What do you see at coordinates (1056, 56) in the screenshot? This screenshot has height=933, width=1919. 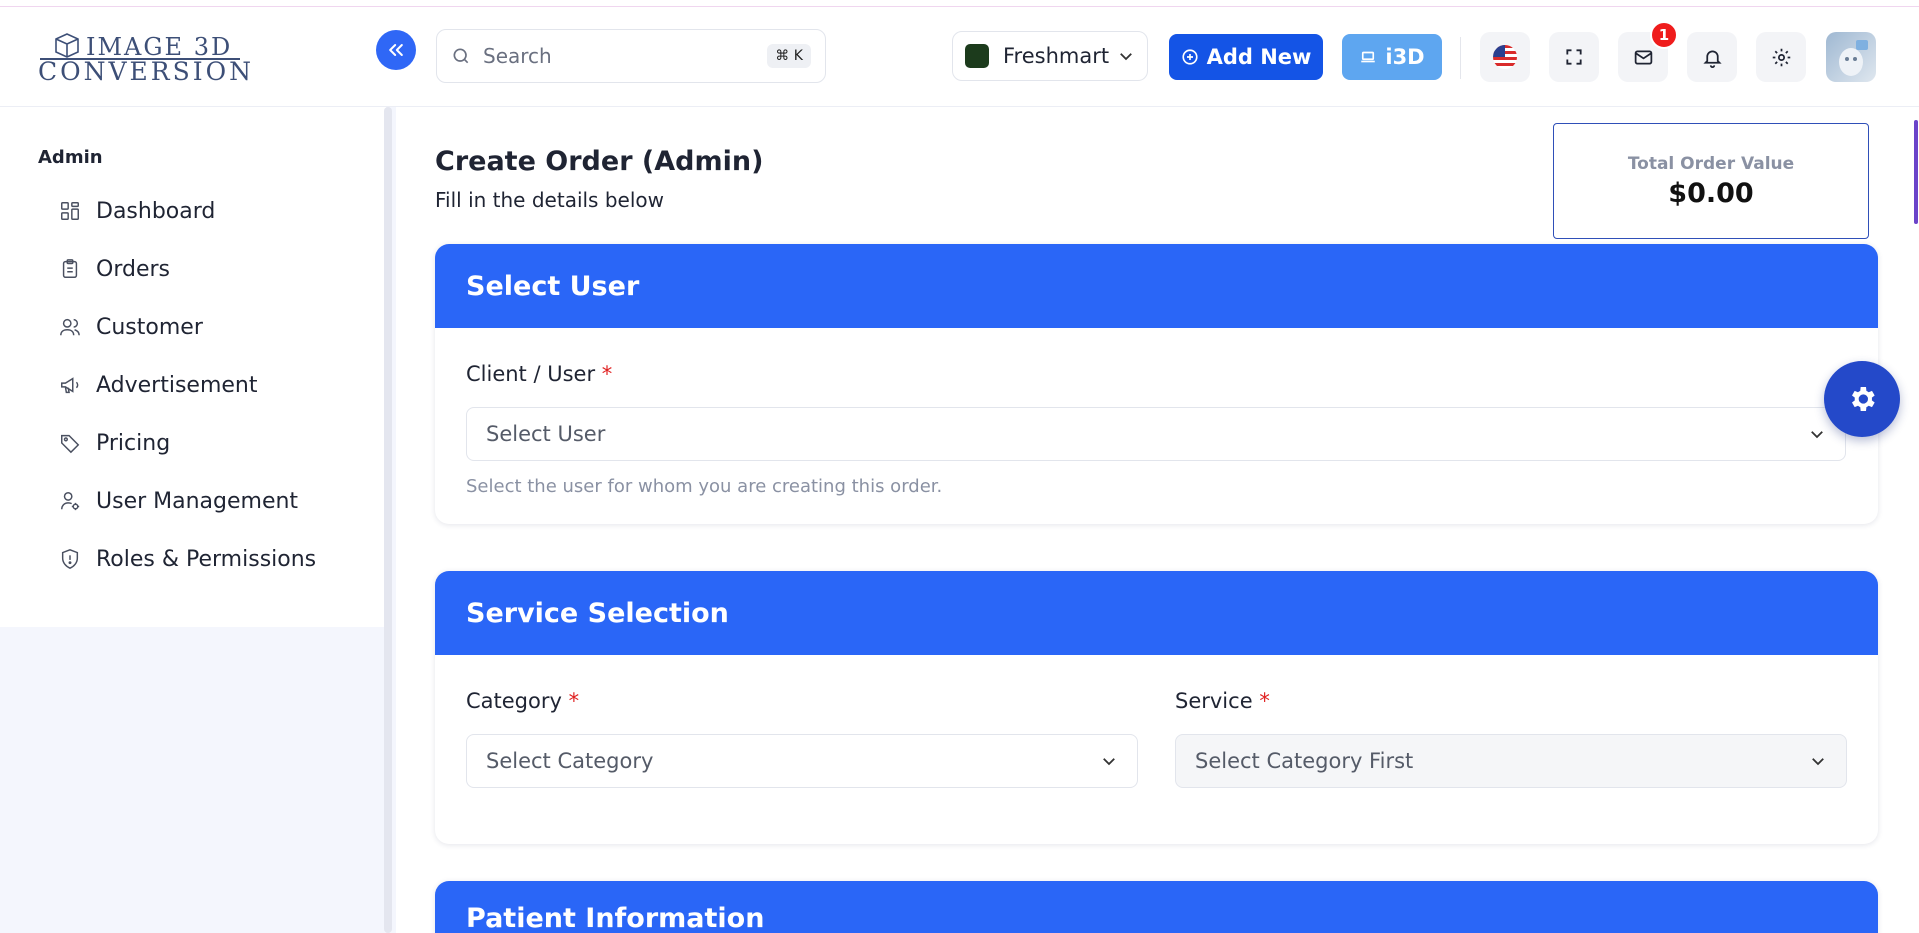 I see `store-name: Freshmart` at bounding box center [1056, 56].